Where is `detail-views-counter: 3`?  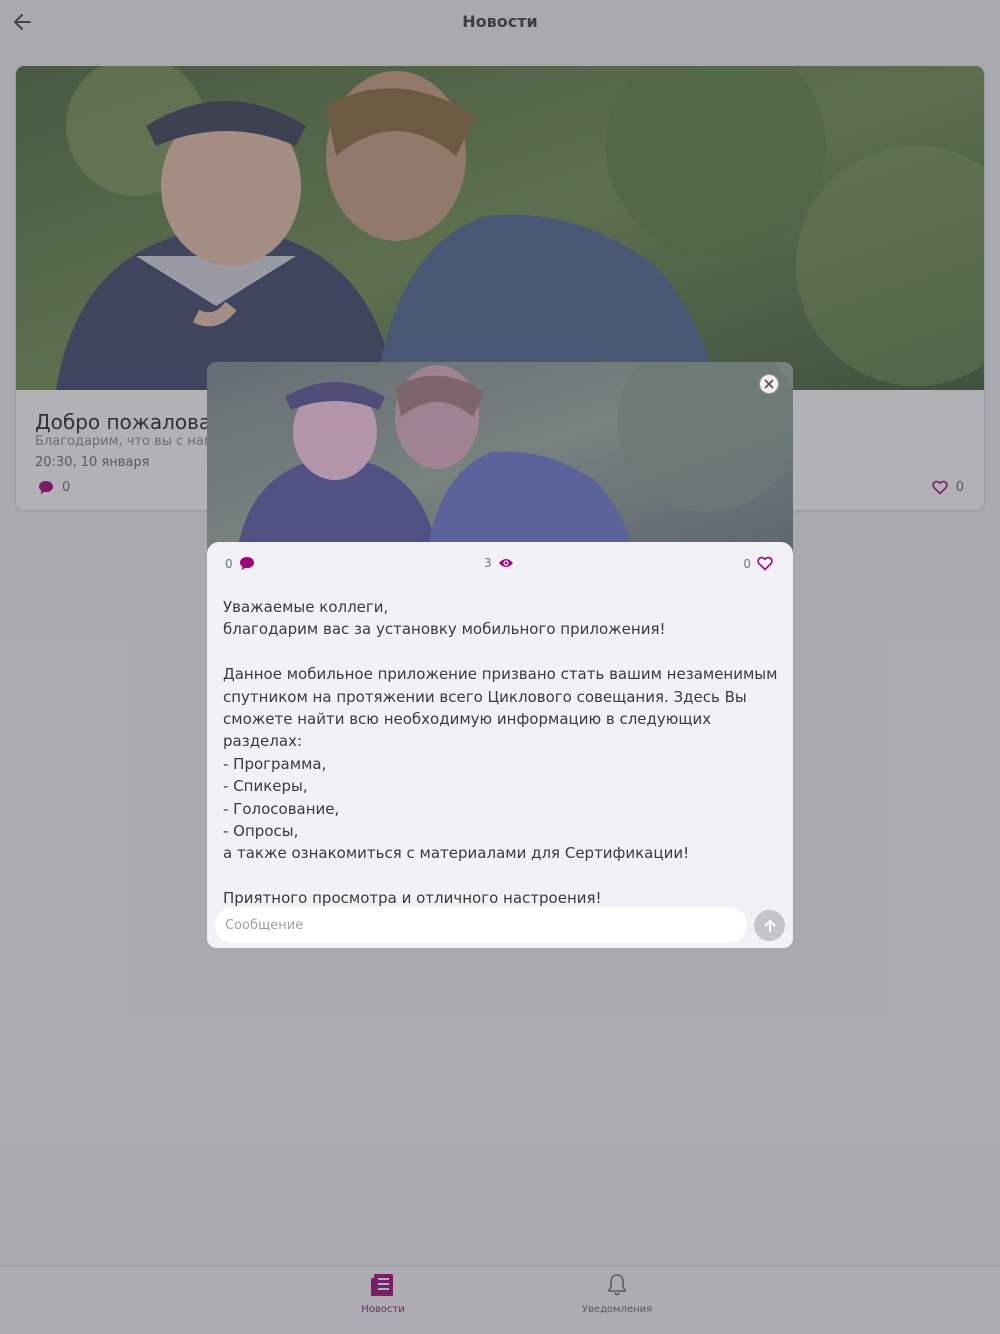 detail-views-counter: 3 is located at coordinates (499, 563).